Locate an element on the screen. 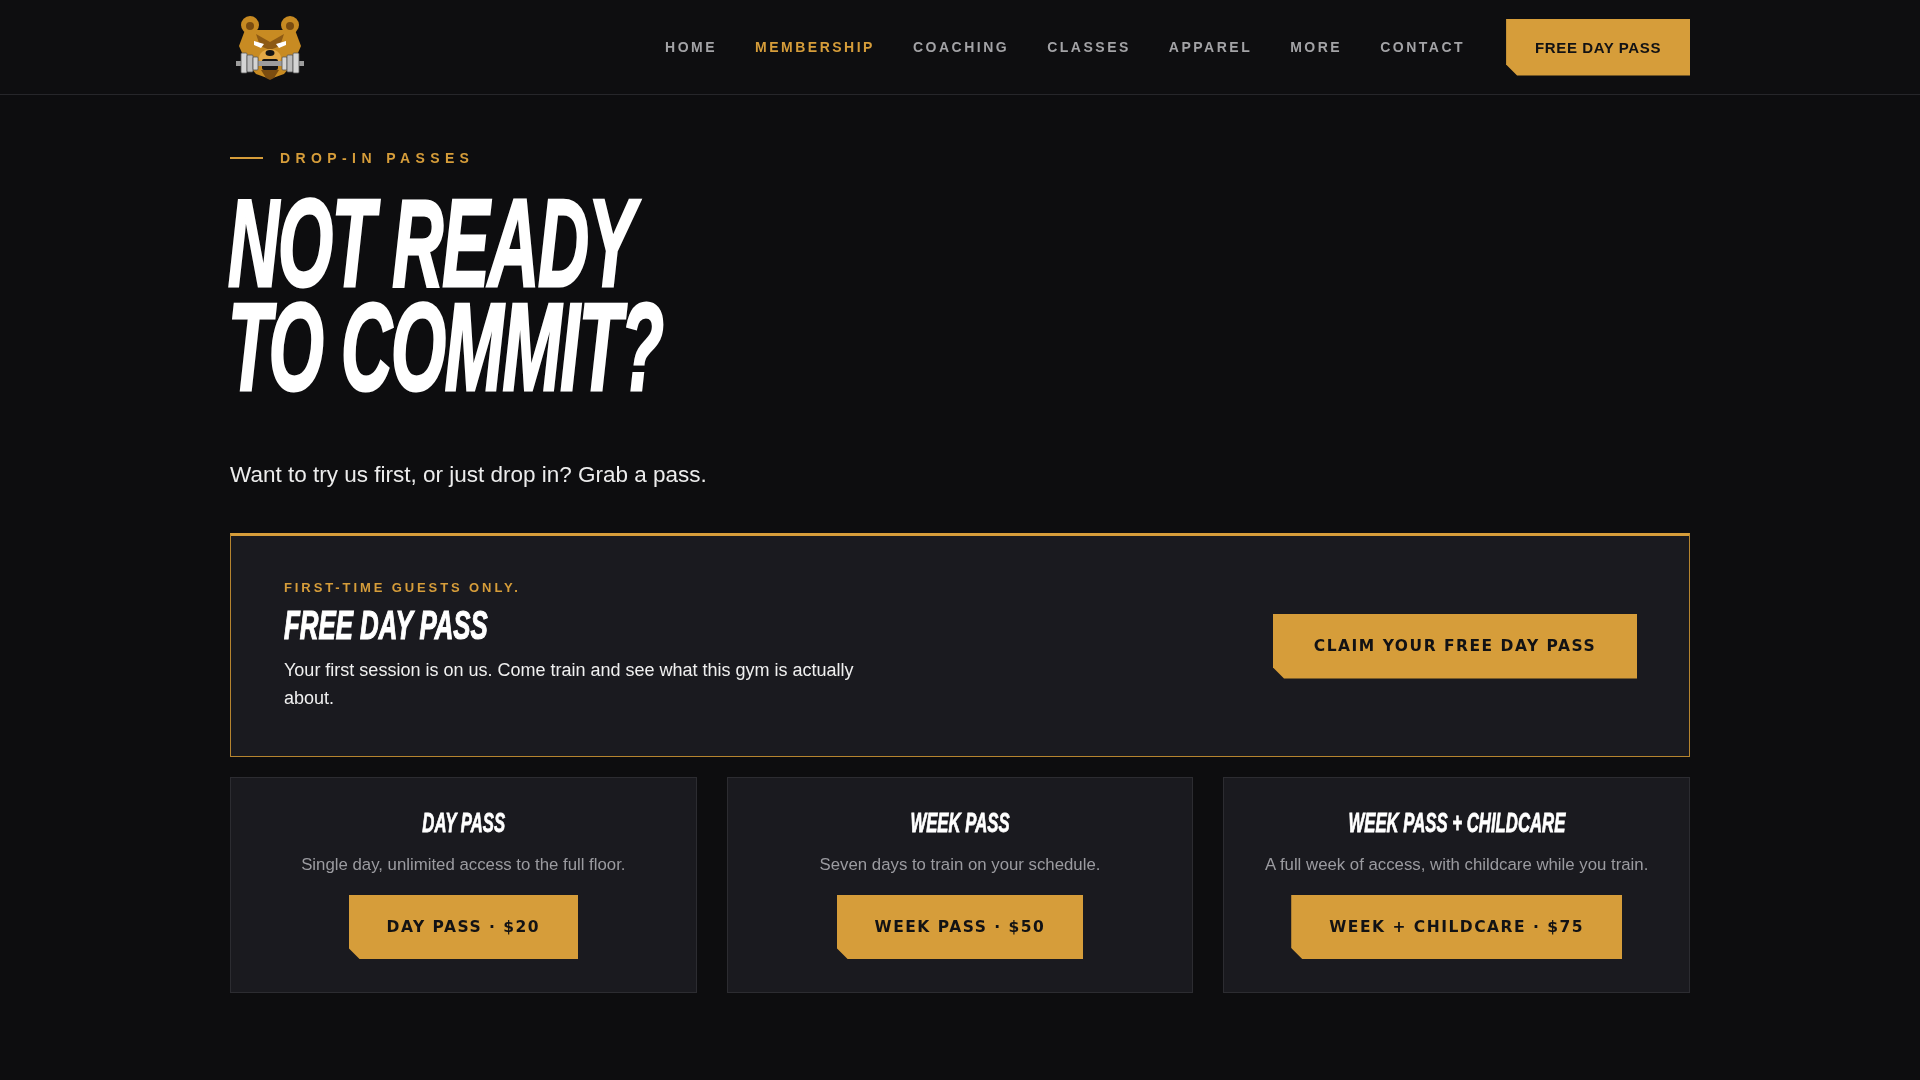  pass-title: DAY PASS is located at coordinates (463, 823).